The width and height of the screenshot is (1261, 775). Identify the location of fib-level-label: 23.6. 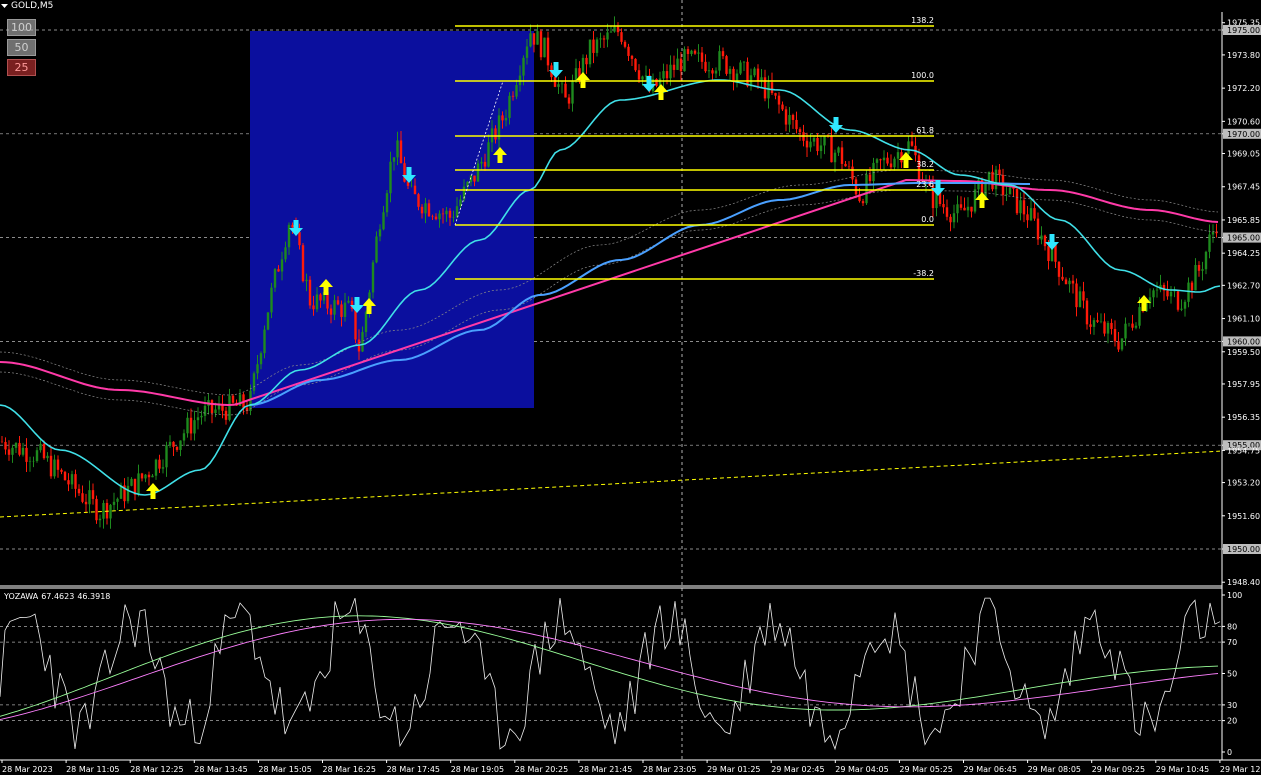
(925, 184).